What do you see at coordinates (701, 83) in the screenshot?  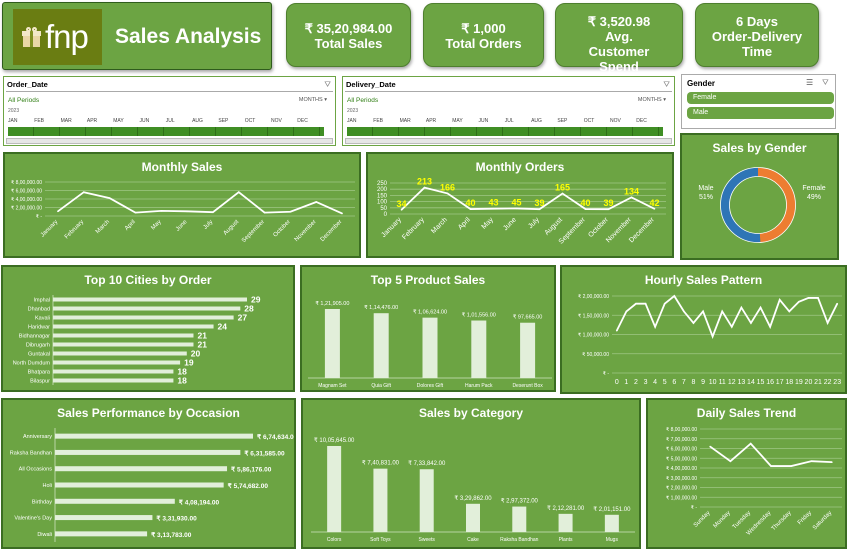 I see `slicer-title: Gender` at bounding box center [701, 83].